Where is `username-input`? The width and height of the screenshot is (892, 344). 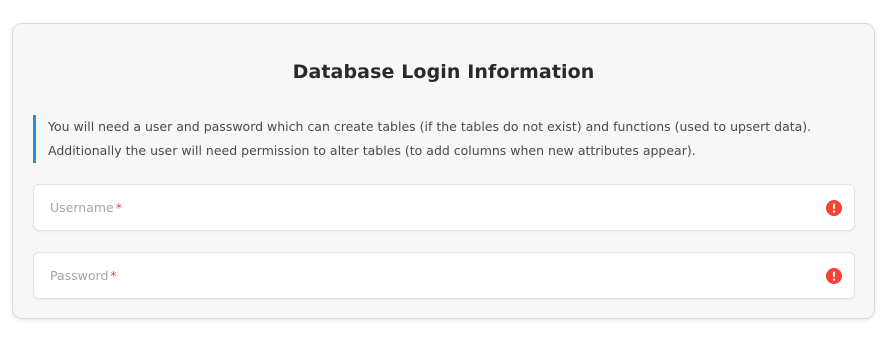
username-input is located at coordinates (444, 207).